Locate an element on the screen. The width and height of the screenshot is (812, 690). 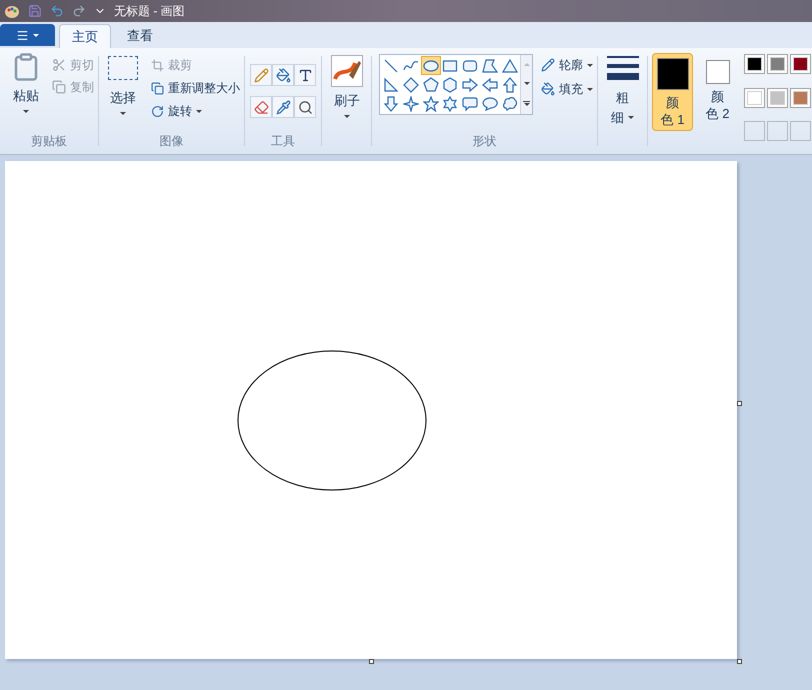
oval-speech-bubble-icon is located at coordinates (490, 104).